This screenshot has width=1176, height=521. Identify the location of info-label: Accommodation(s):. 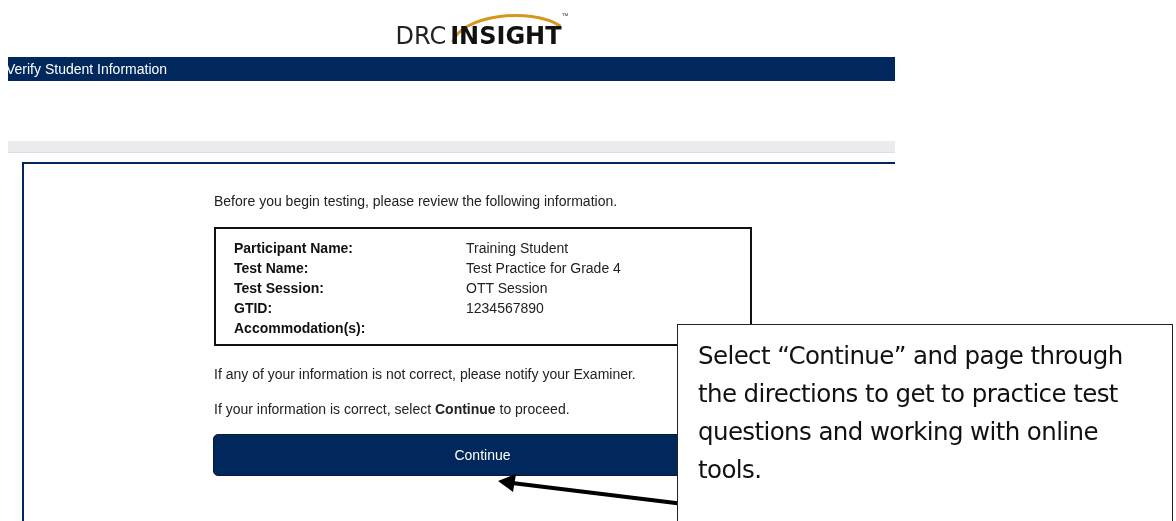
(300, 328).